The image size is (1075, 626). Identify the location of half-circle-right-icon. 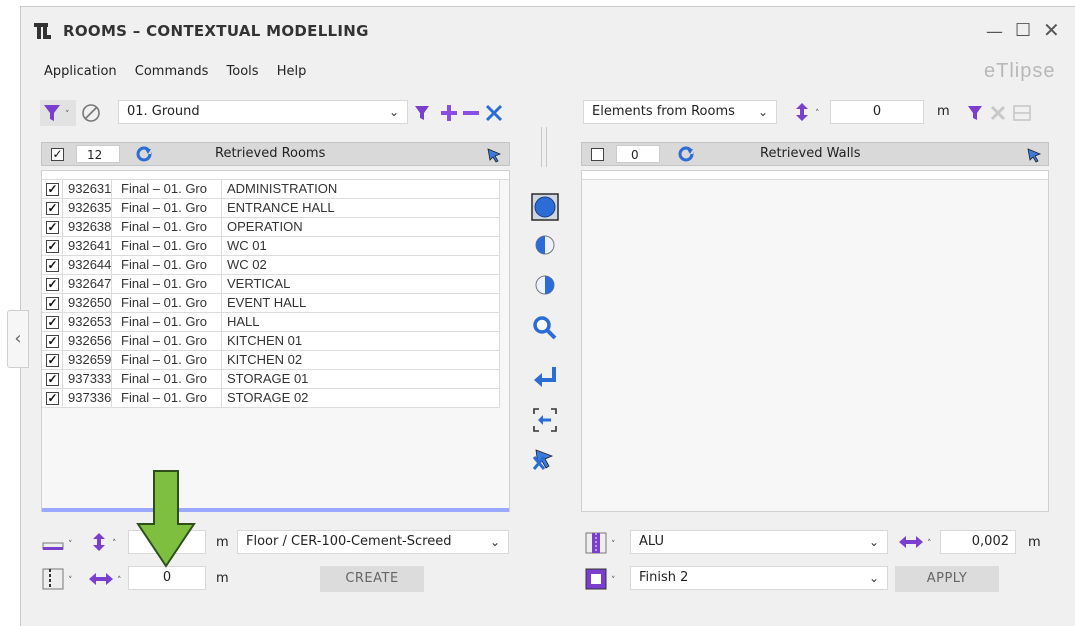
(545, 285).